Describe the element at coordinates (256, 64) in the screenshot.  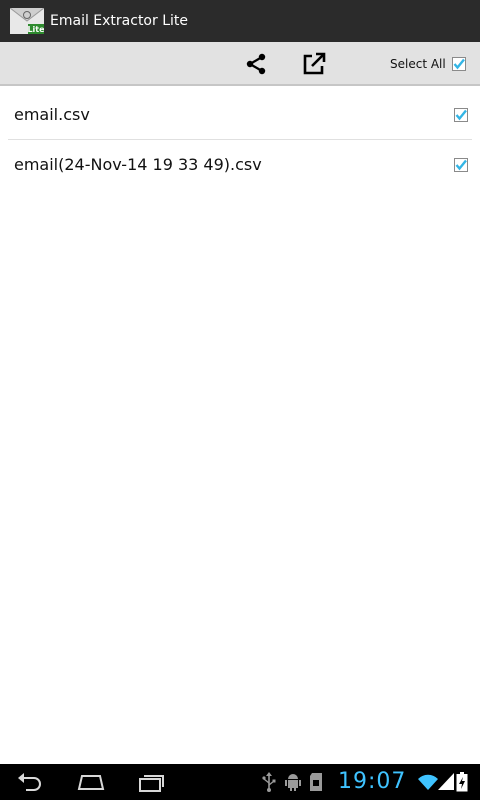
I see `share-icon` at that location.